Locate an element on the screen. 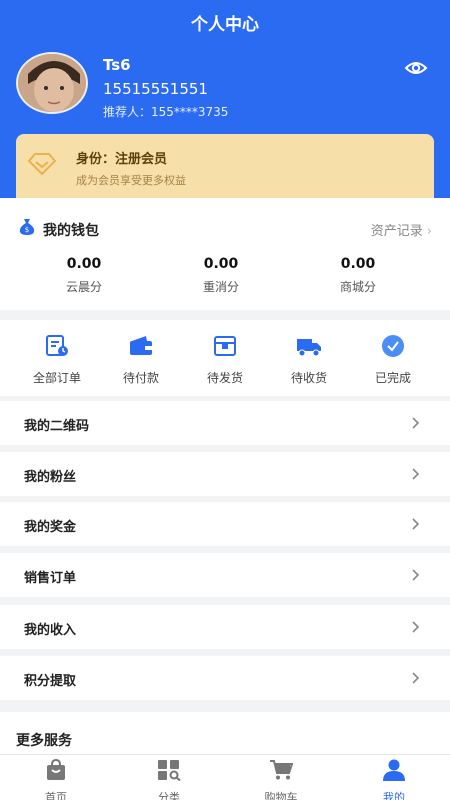 The height and width of the screenshot is (800, 450). more-services-section: 更多服务 is located at coordinates (225, 736).